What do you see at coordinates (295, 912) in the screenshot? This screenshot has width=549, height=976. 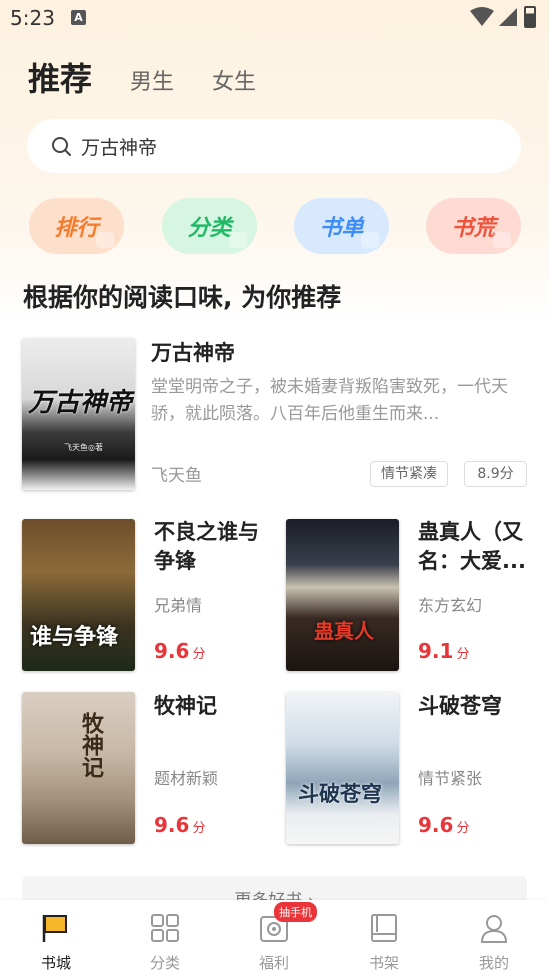 I see `welfare-badge: 抽手机` at bounding box center [295, 912].